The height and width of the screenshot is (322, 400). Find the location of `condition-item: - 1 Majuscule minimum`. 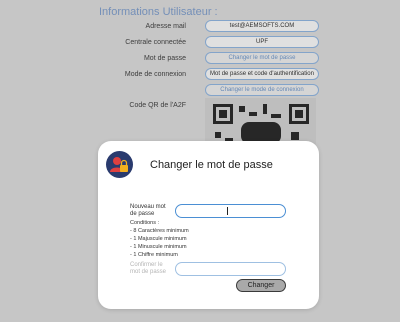

condition-item: - 1 Majuscule minimum is located at coordinates (158, 239).